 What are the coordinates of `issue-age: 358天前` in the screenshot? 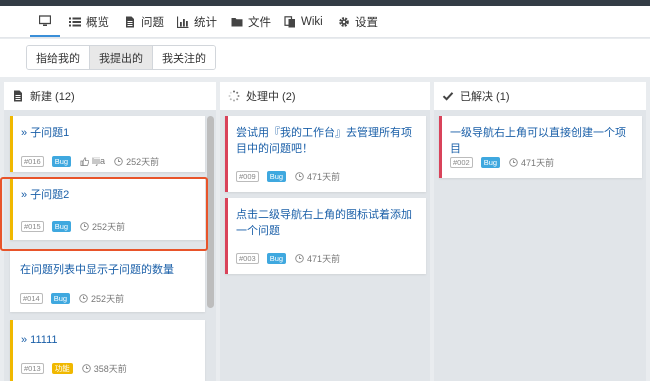 It's located at (110, 368).